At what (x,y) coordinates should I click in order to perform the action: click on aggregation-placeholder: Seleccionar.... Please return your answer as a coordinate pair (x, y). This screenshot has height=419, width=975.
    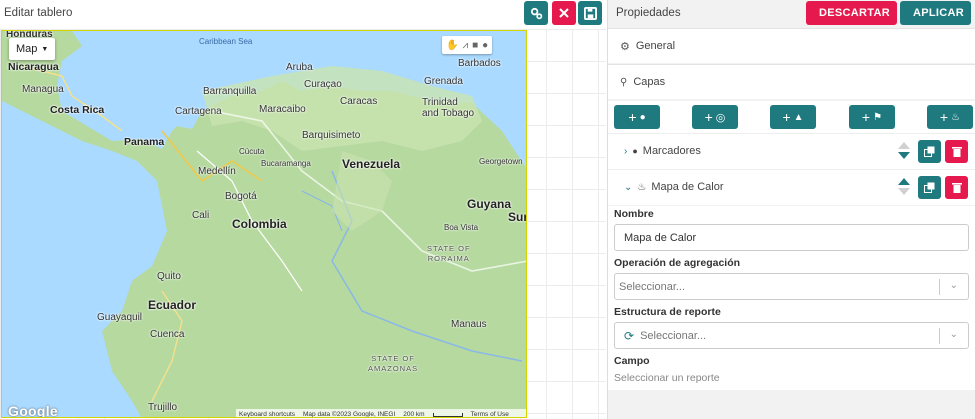
    Looking at the image, I should click on (652, 286).